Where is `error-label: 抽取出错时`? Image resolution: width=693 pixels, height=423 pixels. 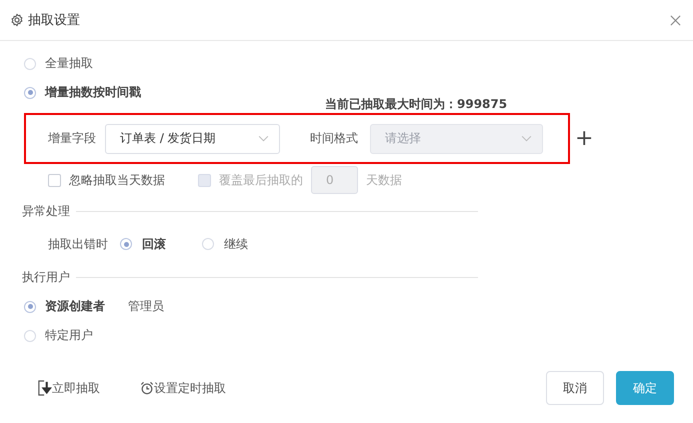
error-label: 抽取出错时 is located at coordinates (78, 244).